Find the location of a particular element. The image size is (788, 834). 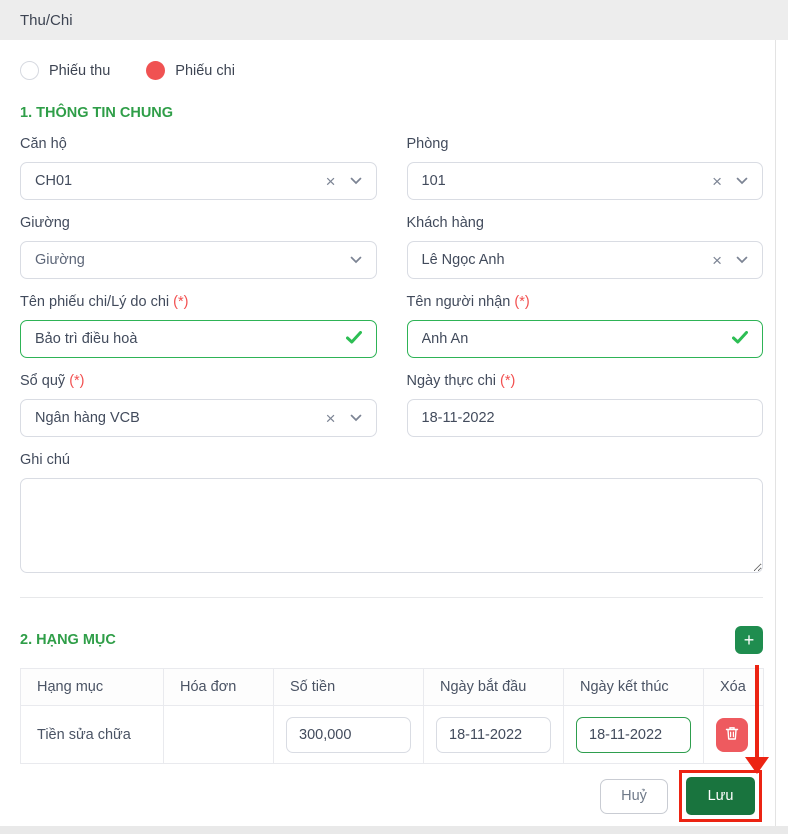

field-ngay-thuc-chi: Ngày thực chi (*) is located at coordinates (584, 405).